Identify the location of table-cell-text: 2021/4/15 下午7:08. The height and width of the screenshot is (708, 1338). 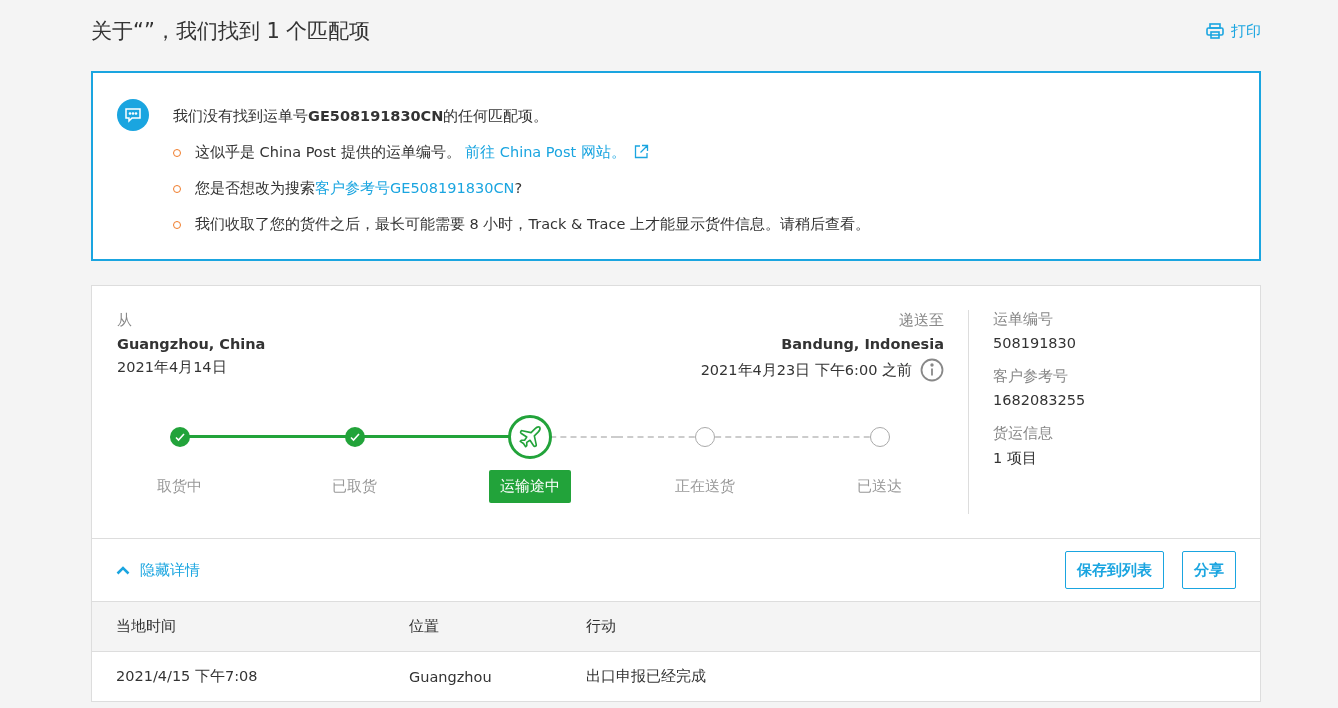
(187, 676).